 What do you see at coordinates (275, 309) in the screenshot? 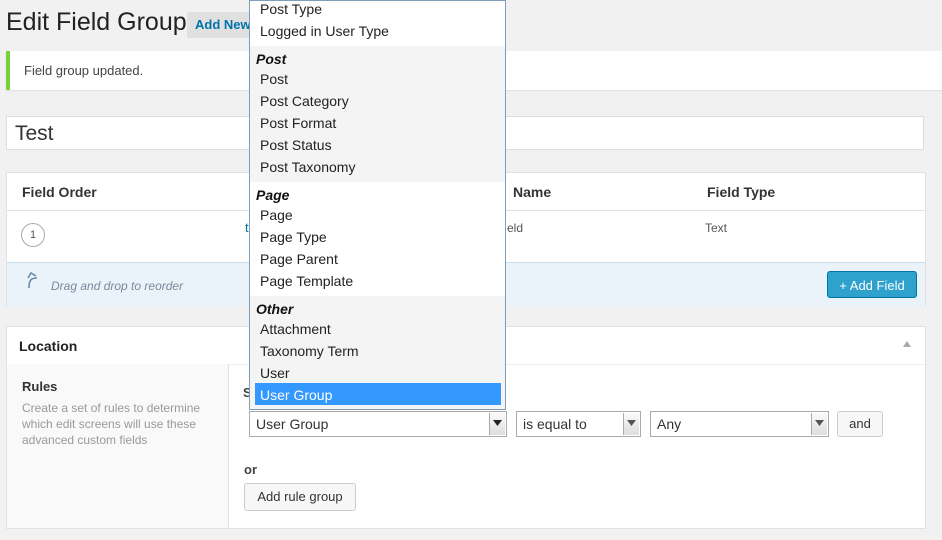
I see `optgroup-label-other: Other` at bounding box center [275, 309].